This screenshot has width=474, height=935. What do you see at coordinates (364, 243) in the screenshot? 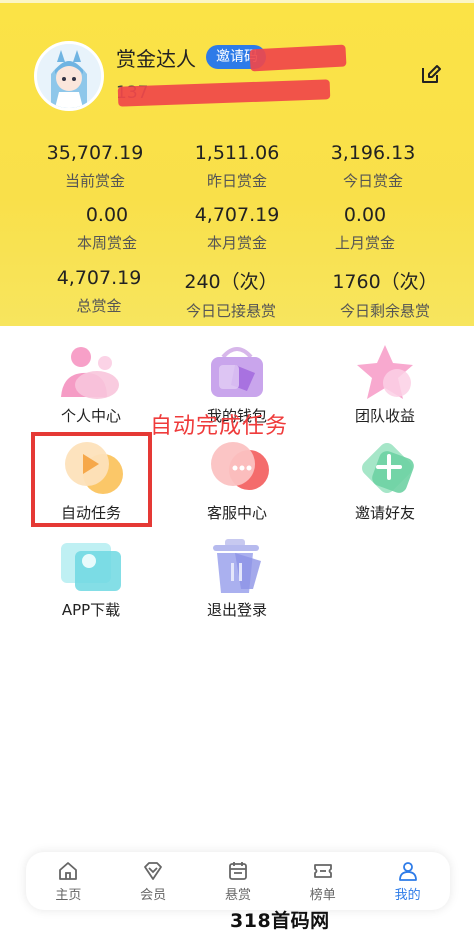
I see `stat-label: 上月赏金` at bounding box center [364, 243].